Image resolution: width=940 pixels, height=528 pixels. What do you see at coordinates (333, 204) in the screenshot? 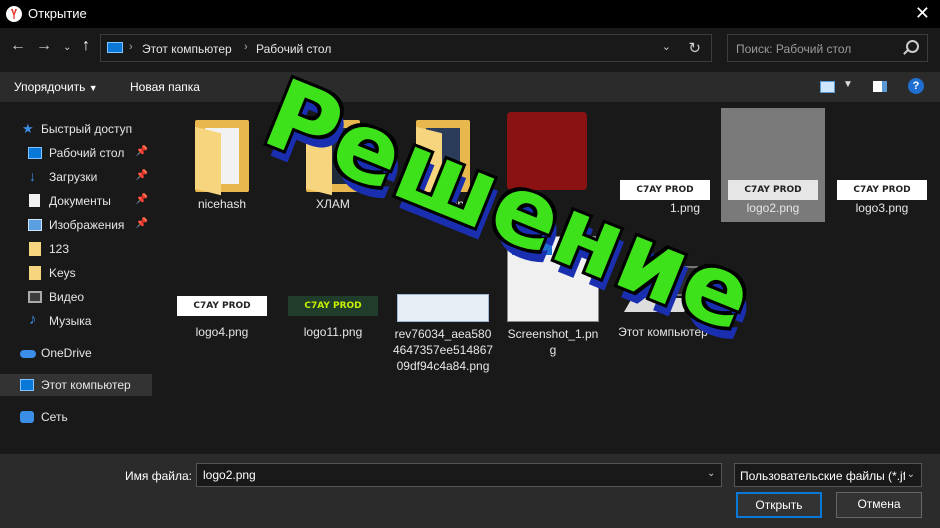
I see `file-name: ХЛАМ` at bounding box center [333, 204].